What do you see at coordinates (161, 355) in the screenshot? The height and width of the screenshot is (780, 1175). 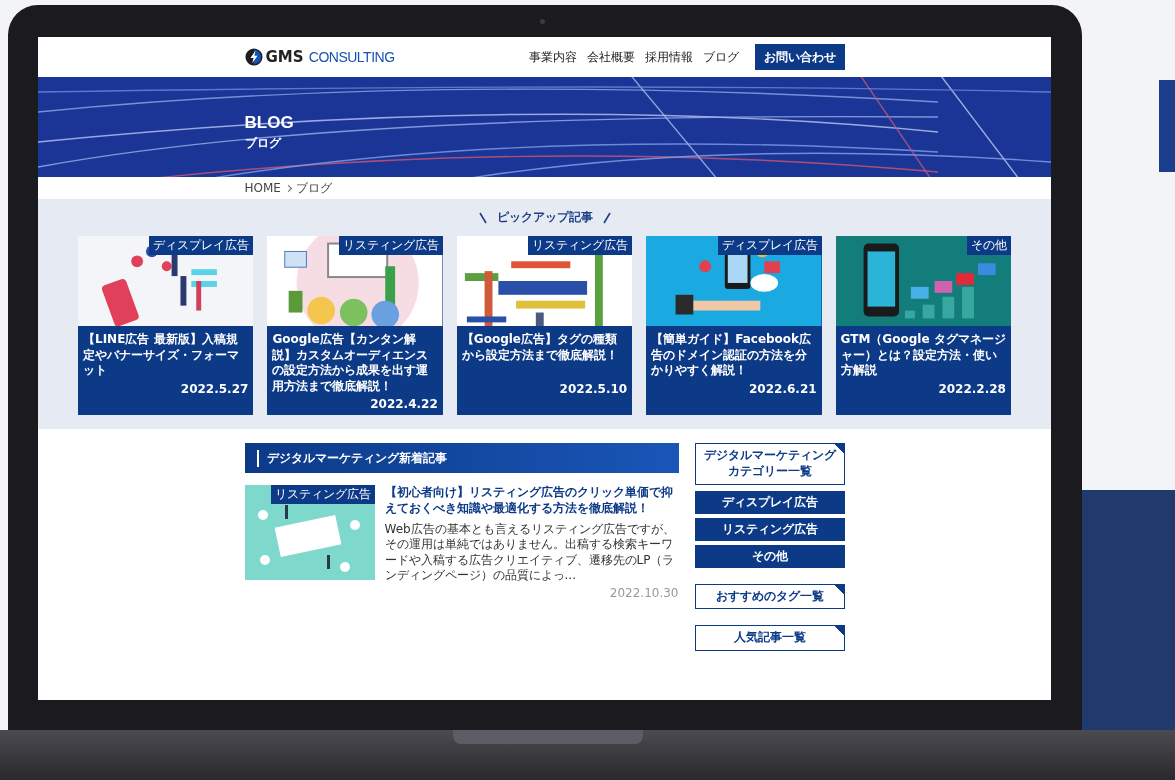 I see `card-title: 【LINE広告 最新版】入稿規定やバナーサイズ・フォーマット` at bounding box center [161, 355].